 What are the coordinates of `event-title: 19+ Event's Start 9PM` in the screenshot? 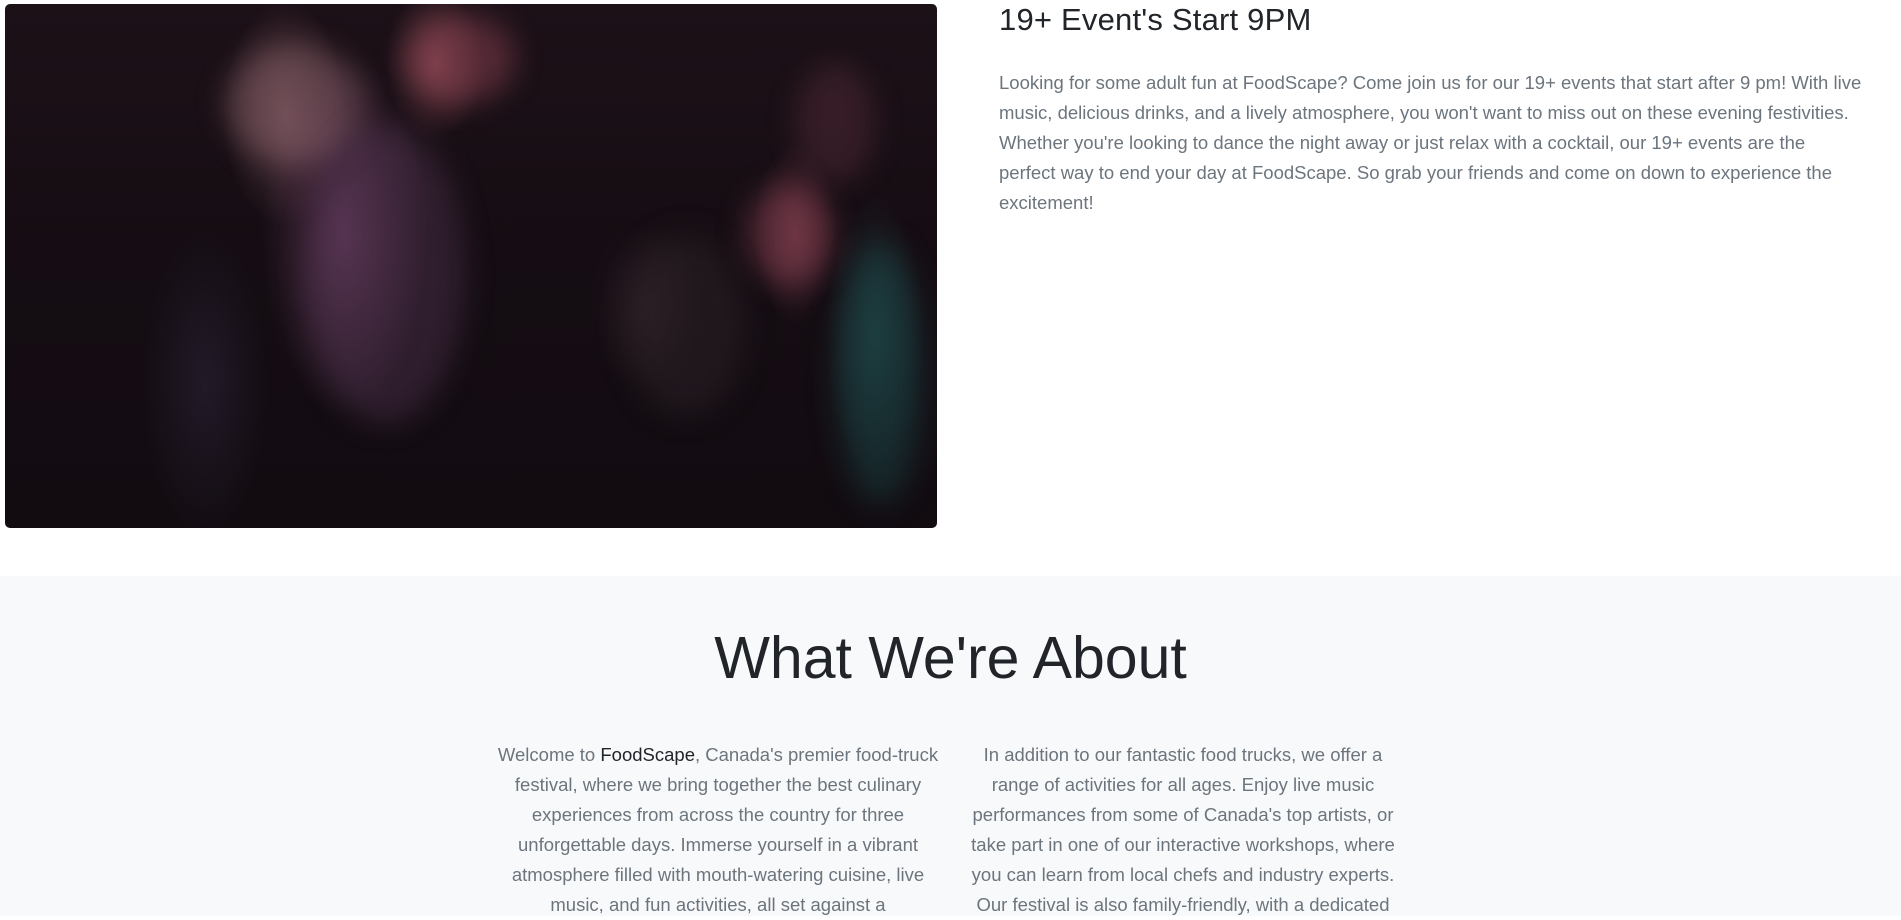 It's located at (1155, 19).